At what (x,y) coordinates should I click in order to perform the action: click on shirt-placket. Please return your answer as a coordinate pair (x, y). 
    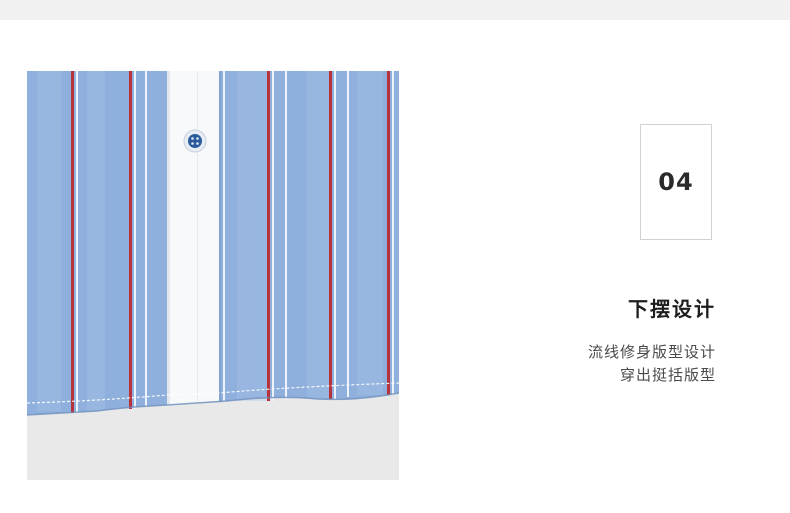
    Looking at the image, I should click on (193, 238).